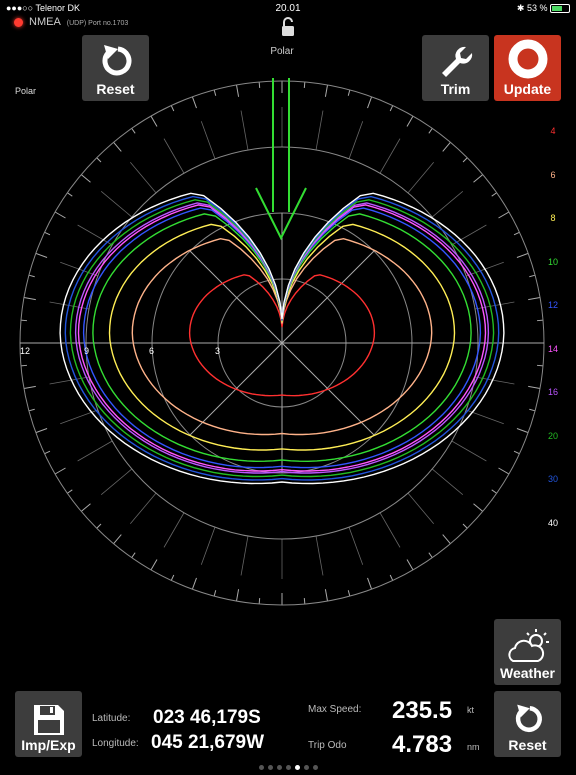 This screenshot has height=775, width=576. What do you see at coordinates (111, 718) in the screenshot?
I see `latitude-label: Latitude:` at bounding box center [111, 718].